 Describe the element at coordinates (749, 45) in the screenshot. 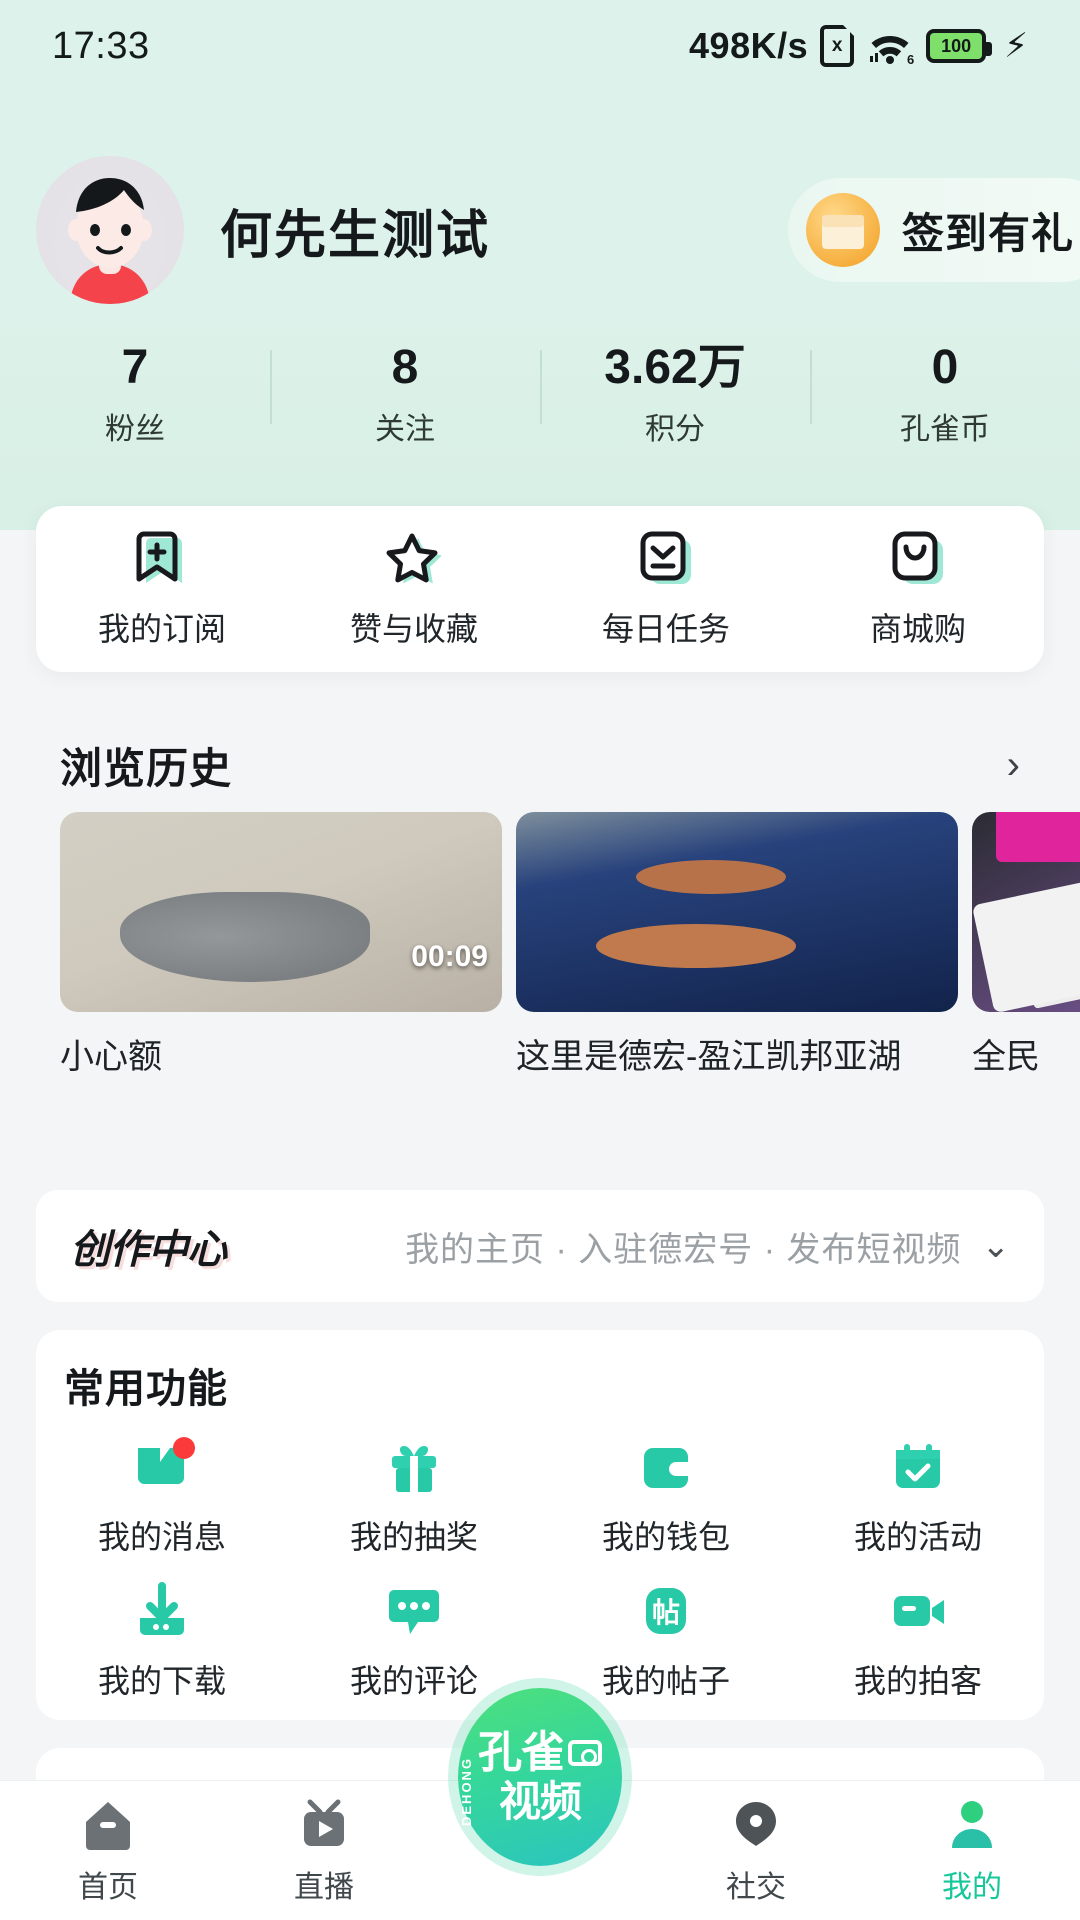

I see `network-speed-text: 498K/s` at that location.